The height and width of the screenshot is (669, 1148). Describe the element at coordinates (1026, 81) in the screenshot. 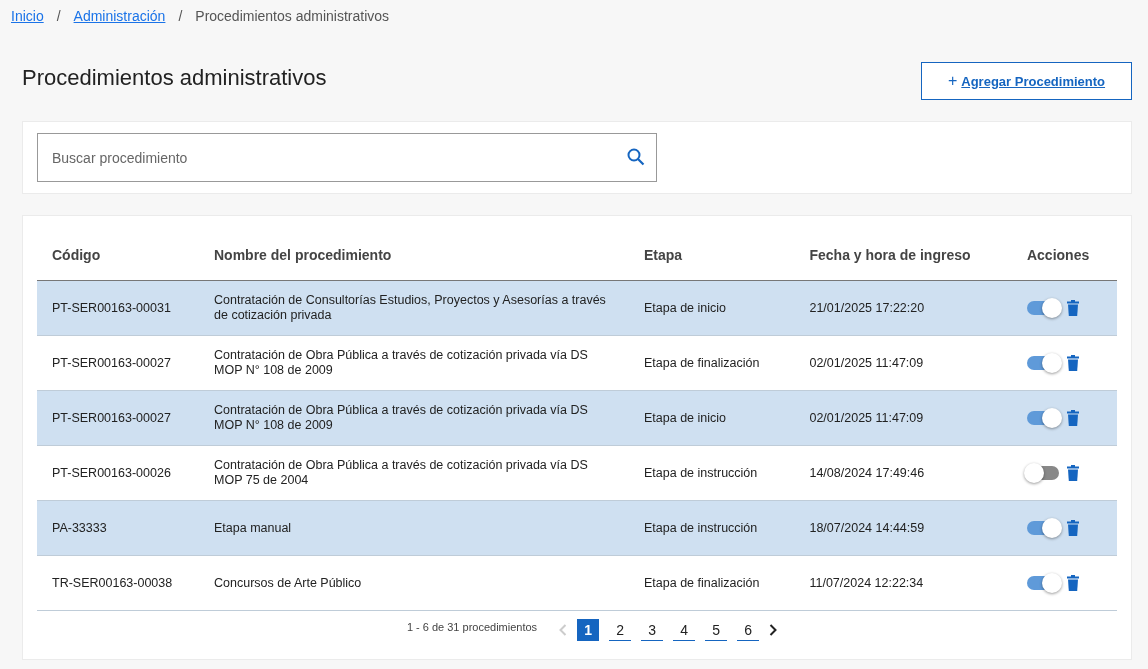

I see `add-procedure-button: + Agregar Procedimiento` at that location.